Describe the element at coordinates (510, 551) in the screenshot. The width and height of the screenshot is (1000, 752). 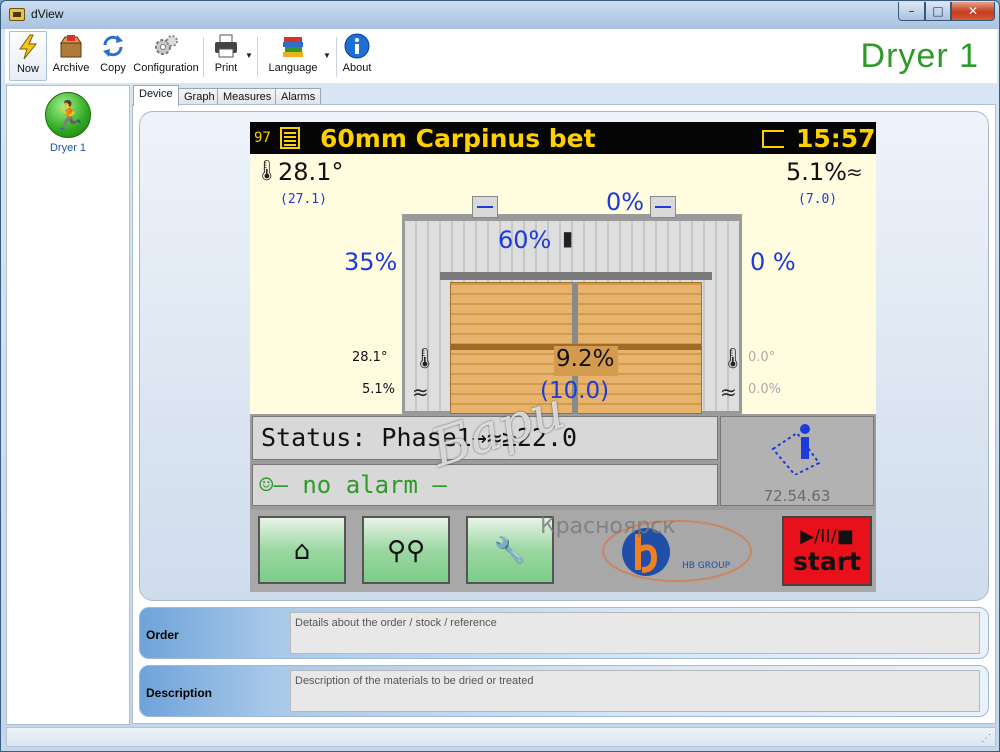
I see `wrench-icon: 🔧` at that location.